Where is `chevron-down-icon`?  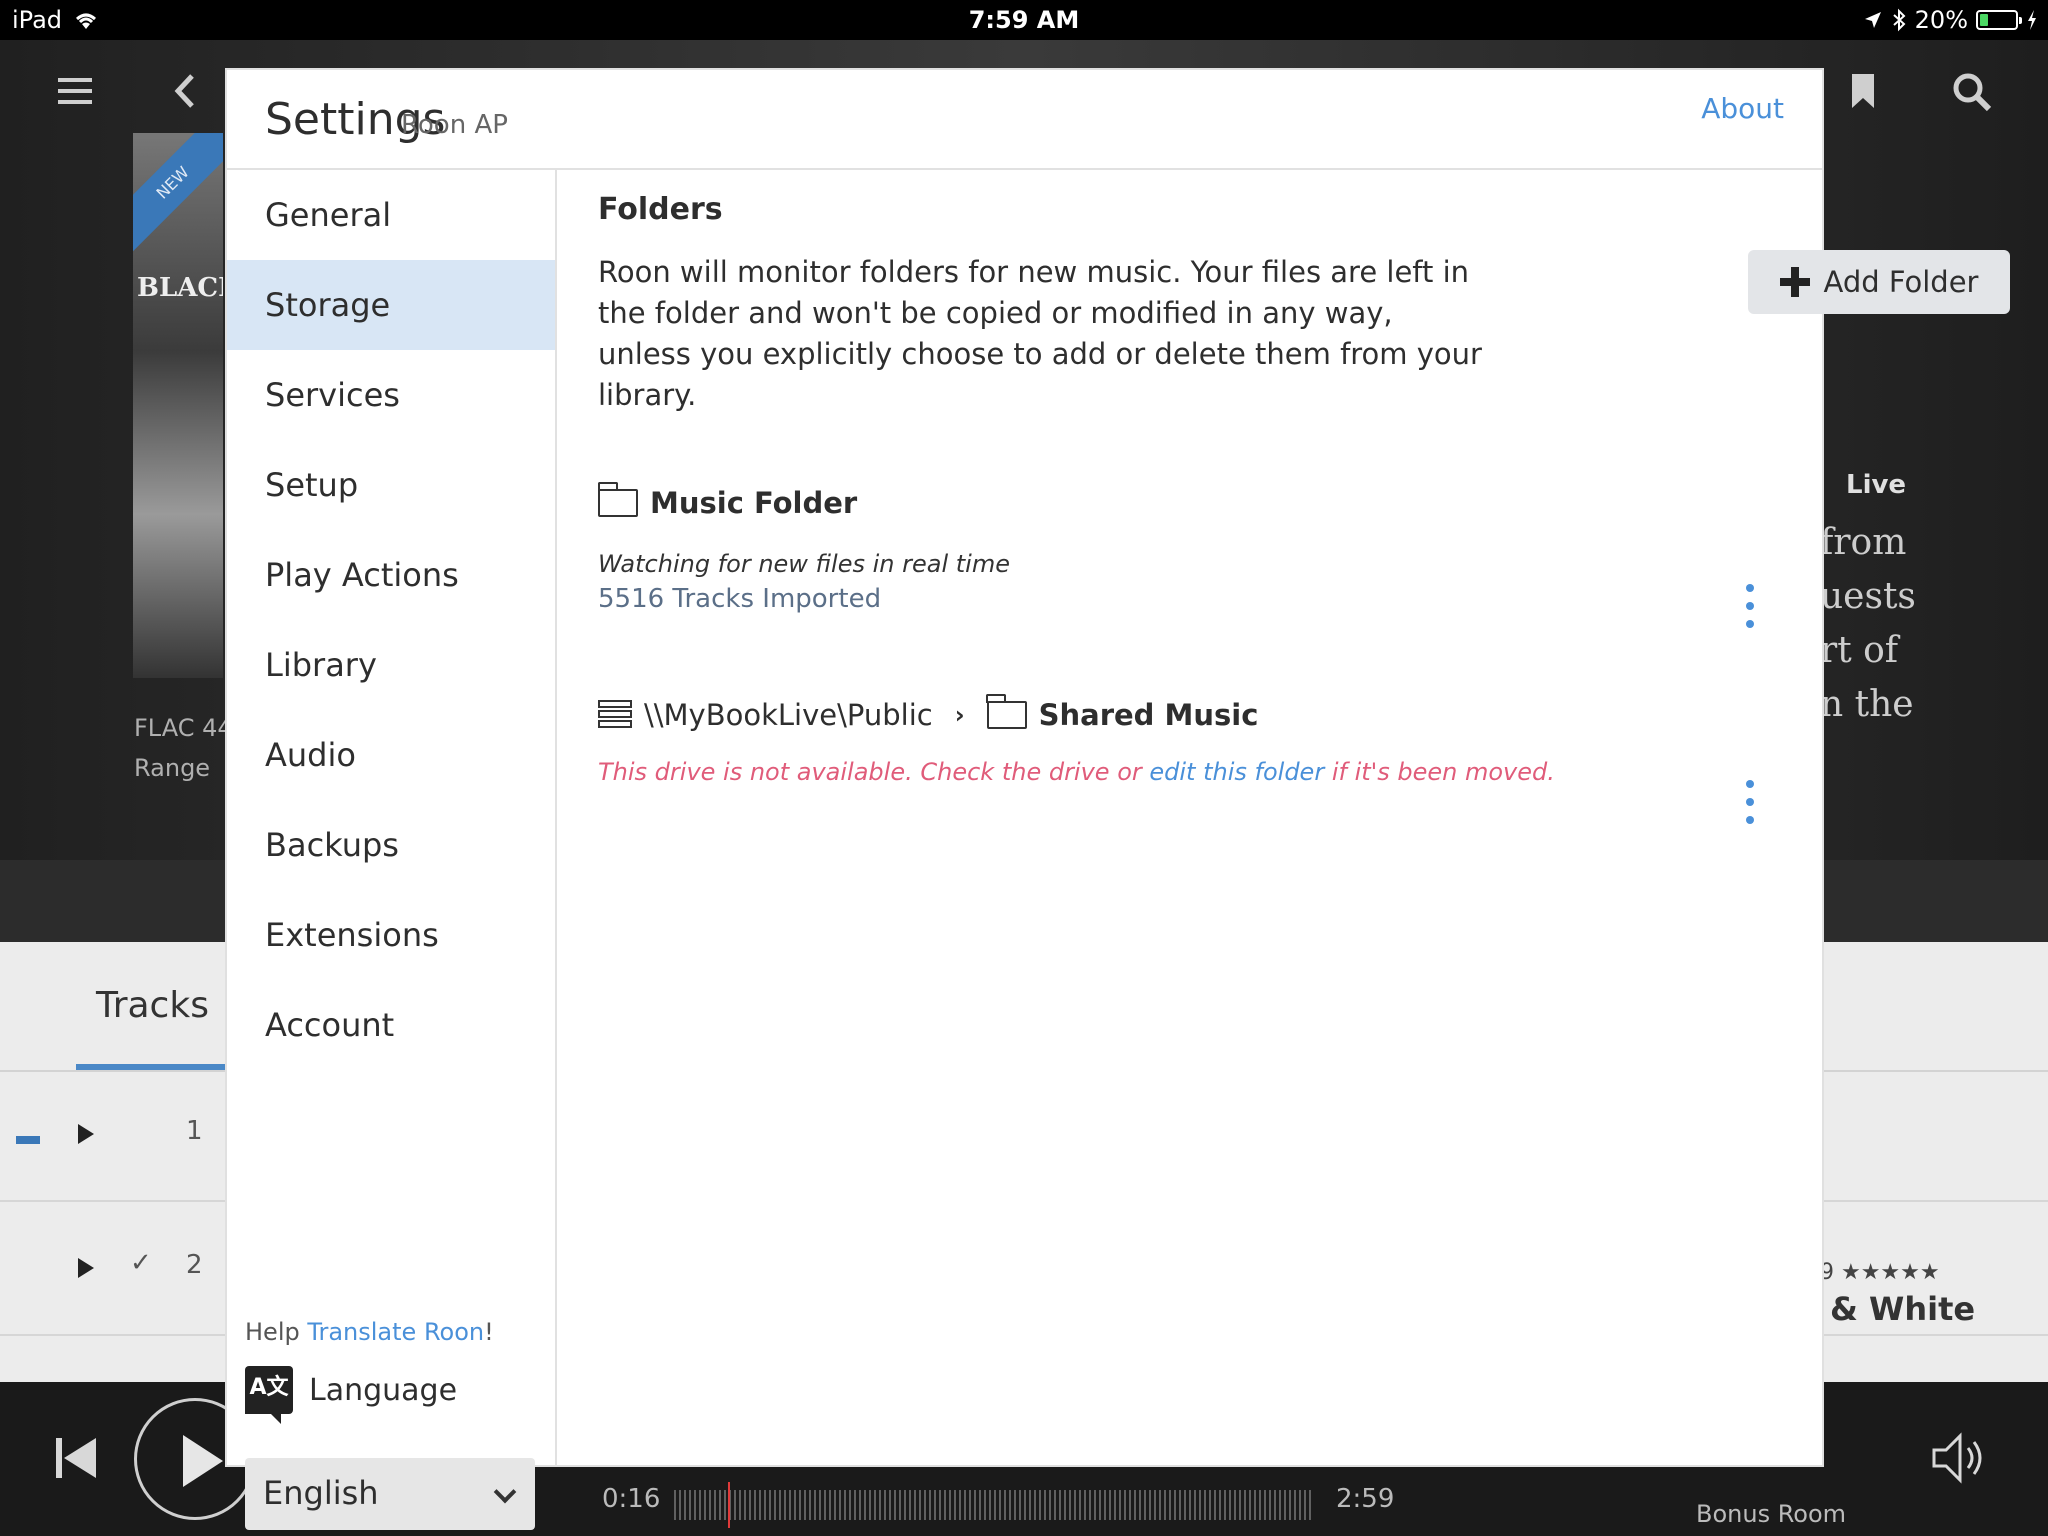 chevron-down-icon is located at coordinates (505, 1492).